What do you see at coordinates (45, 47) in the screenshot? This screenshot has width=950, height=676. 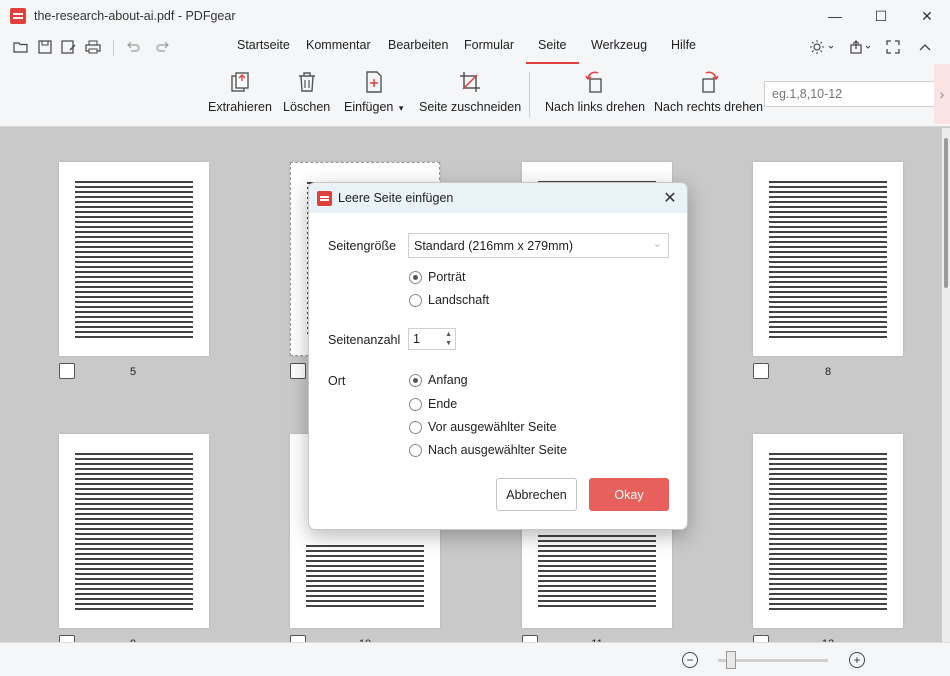 I see `save-icon` at bounding box center [45, 47].